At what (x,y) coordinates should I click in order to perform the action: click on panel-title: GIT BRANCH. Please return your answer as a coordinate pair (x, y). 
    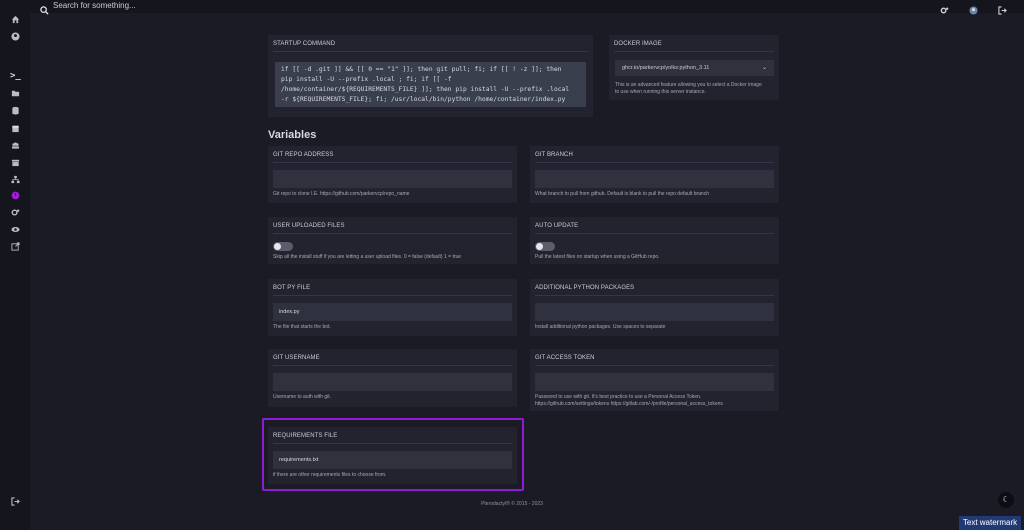
    Looking at the image, I should click on (554, 155).